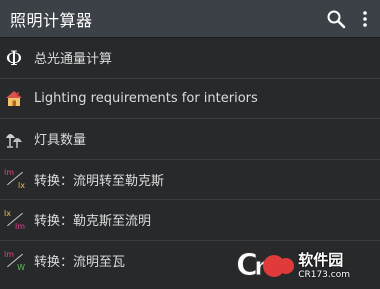 This screenshot has width=380, height=289. Describe the element at coordinates (93, 222) in the screenshot. I see `list-item-label: 转换：勒克斯至流明` at that location.